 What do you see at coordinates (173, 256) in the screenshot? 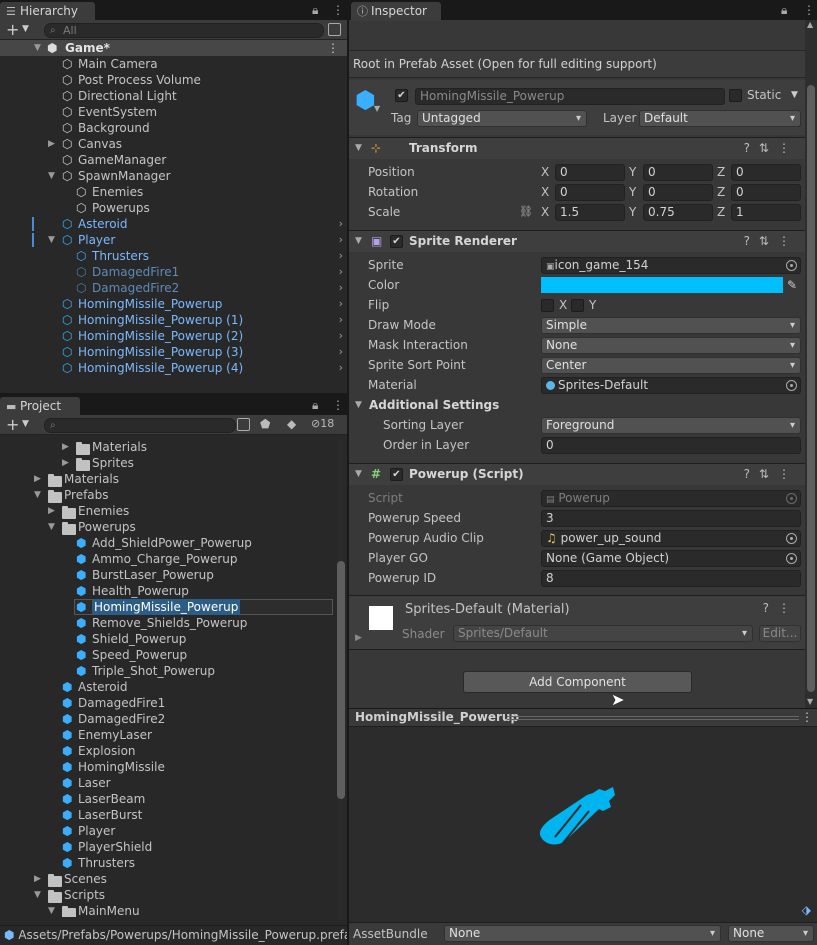
I see `hierarchy-item: ⬡ Thrusters ›` at bounding box center [173, 256].